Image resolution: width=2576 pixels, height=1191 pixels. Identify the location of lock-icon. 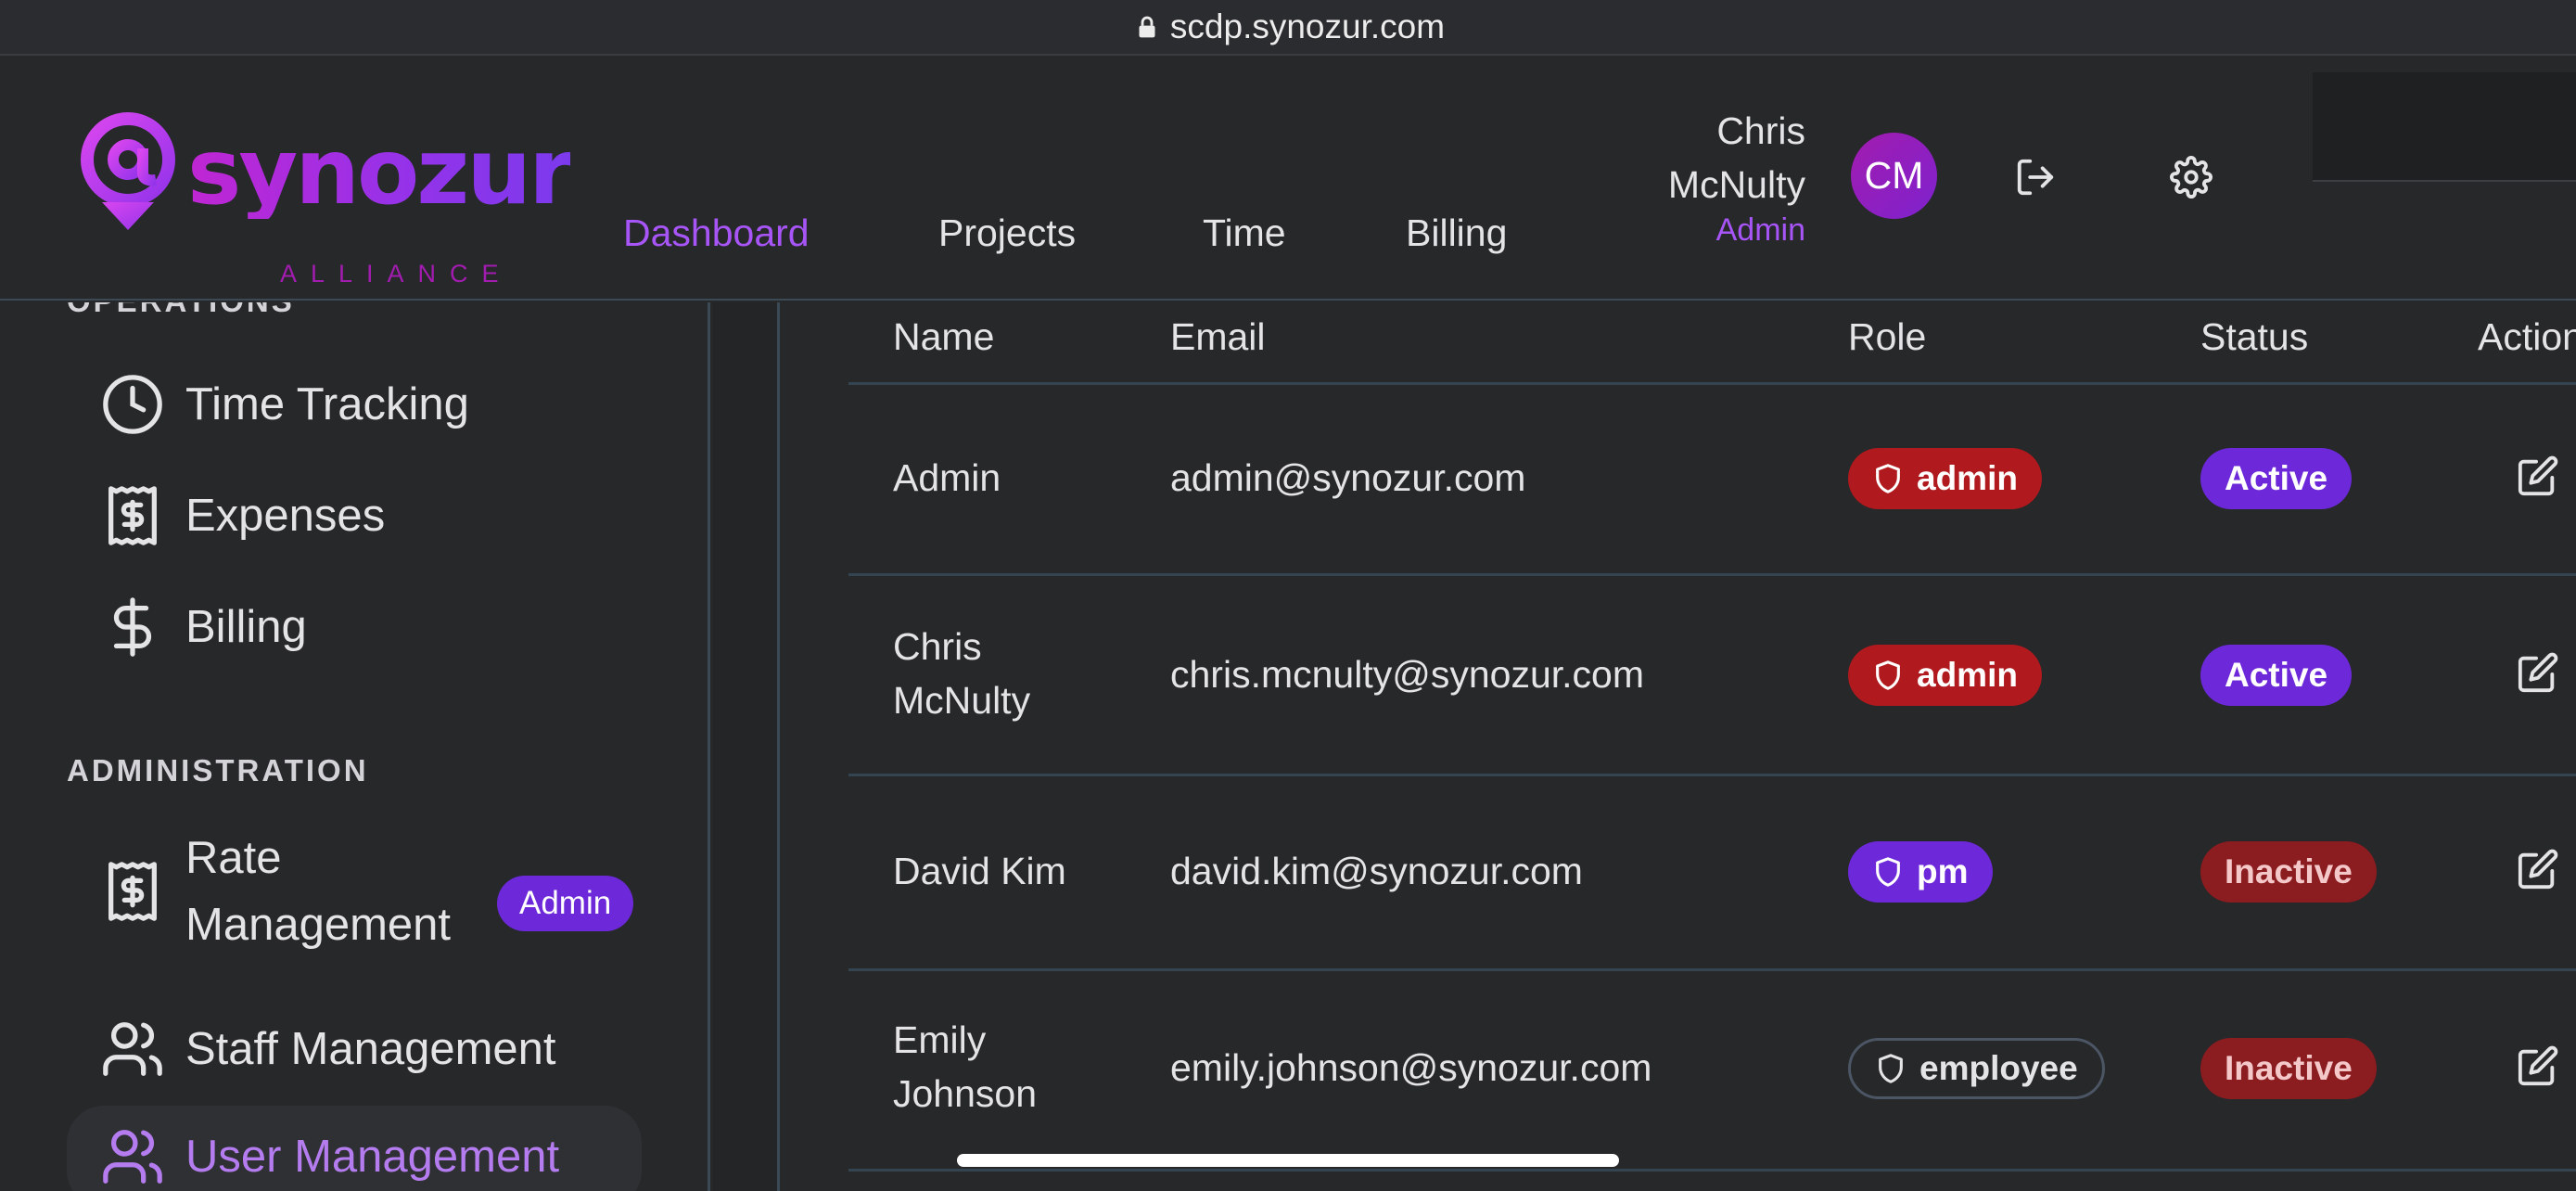
(1147, 27).